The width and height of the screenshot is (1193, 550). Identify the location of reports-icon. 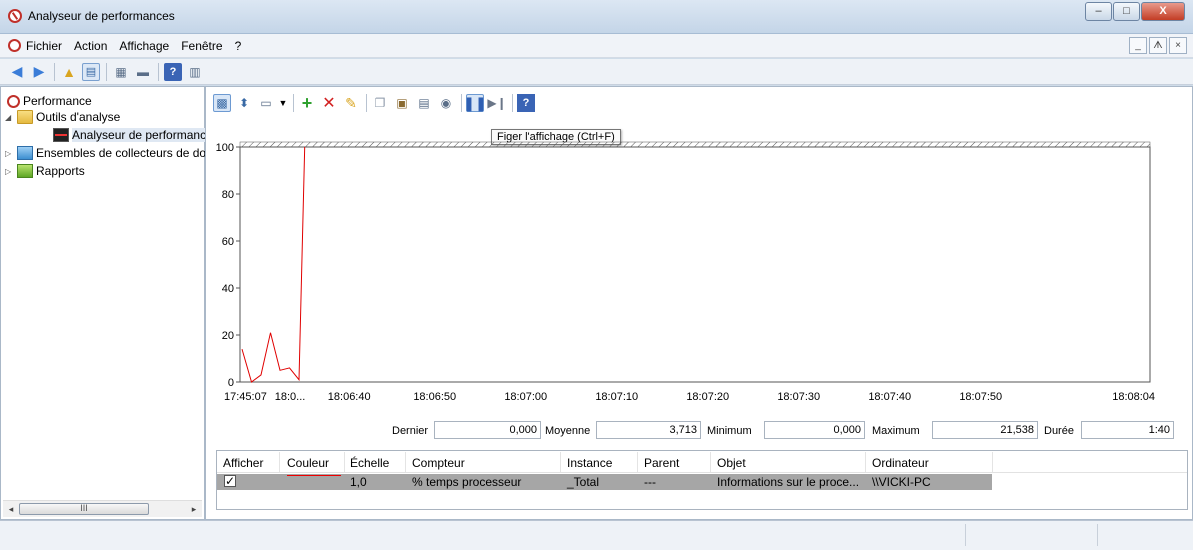
(25, 171).